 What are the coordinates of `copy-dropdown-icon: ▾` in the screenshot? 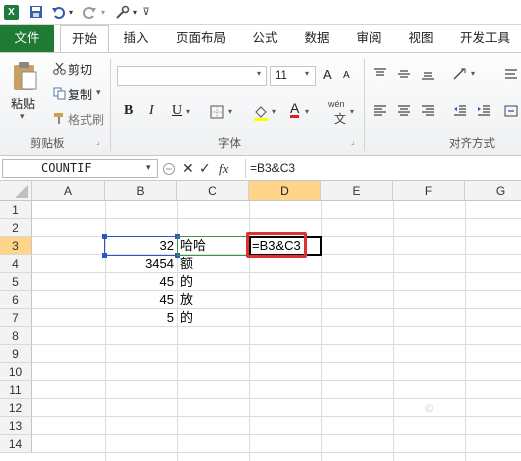 It's located at (98, 92).